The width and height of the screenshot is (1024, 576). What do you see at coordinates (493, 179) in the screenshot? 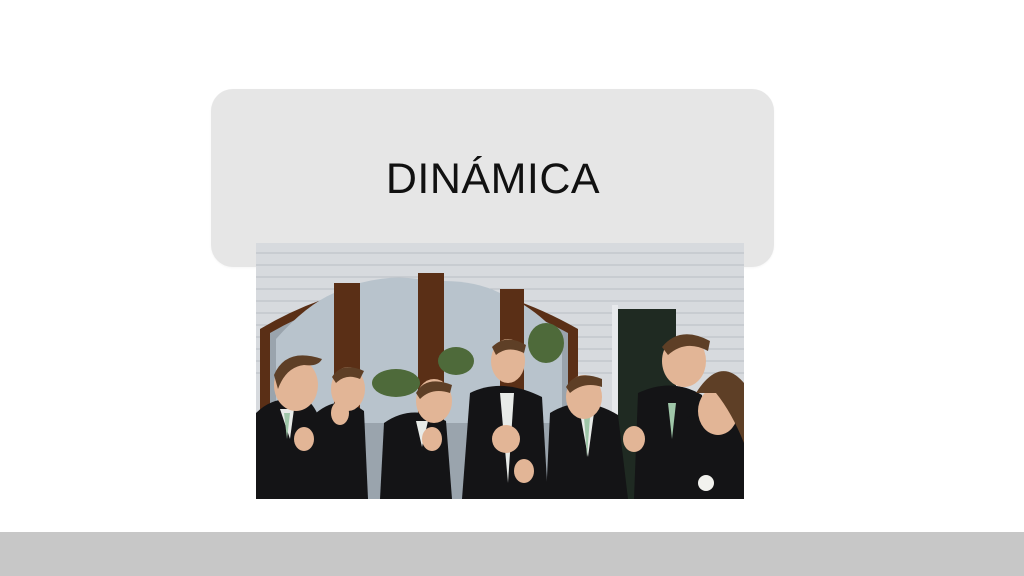
I see `slide-title: DINÁMICA` at bounding box center [493, 179].